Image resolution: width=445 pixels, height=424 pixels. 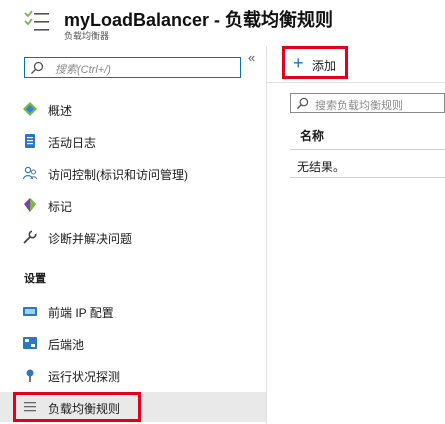 What do you see at coordinates (359, 106) in the screenshot?
I see `filter-placeholder: 搜索负载均衡规则` at bounding box center [359, 106].